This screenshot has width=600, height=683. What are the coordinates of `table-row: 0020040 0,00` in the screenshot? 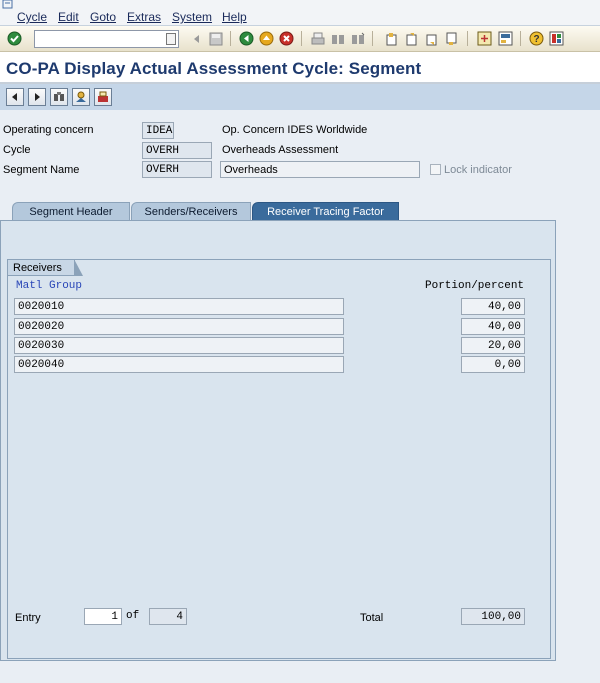 It's located at (269, 364).